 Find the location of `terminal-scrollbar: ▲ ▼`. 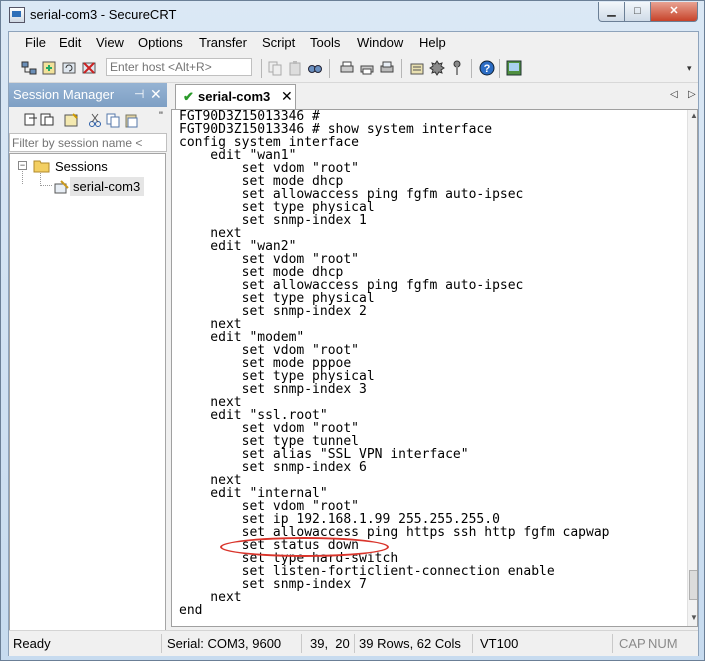

terminal-scrollbar: ▲ ▼ is located at coordinates (692, 368).